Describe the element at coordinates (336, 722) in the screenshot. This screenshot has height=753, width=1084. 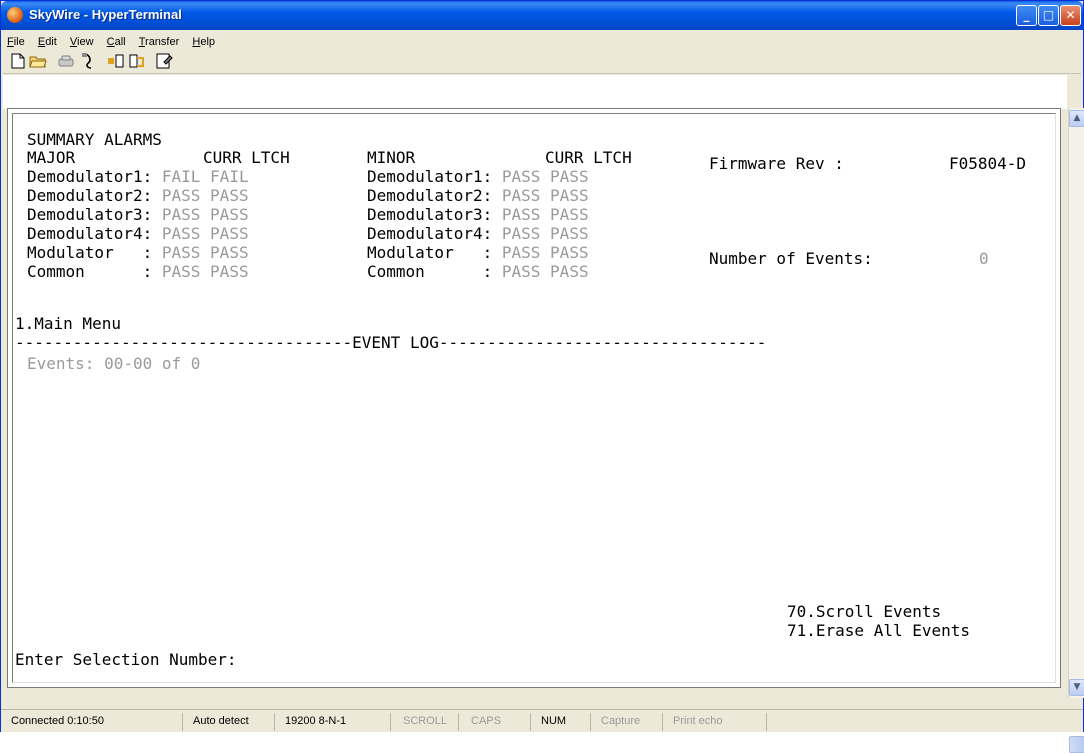
I see `status-baud: 19200 8-N-1` at that location.